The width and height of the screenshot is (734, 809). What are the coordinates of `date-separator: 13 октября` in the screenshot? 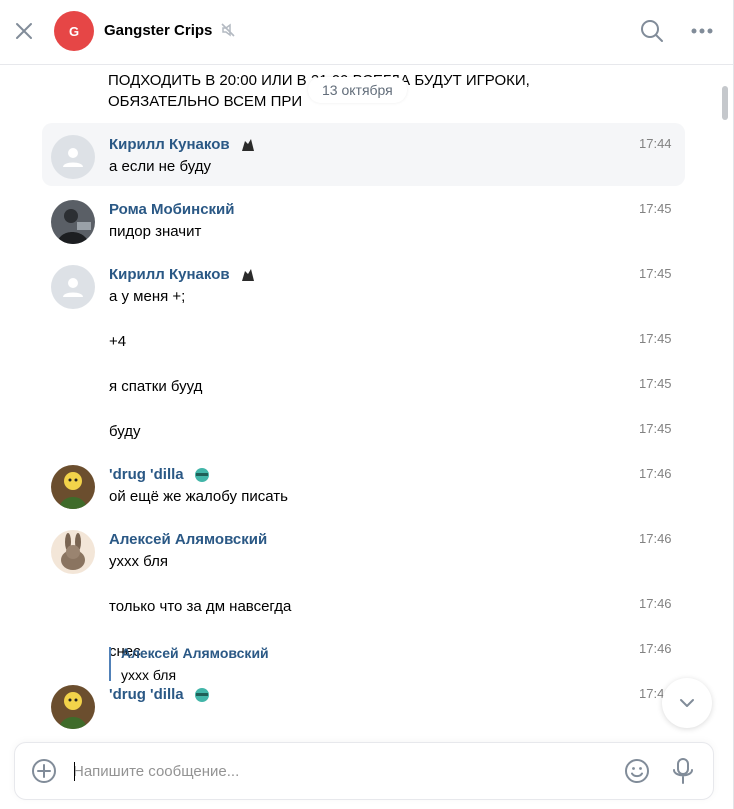 It's located at (357, 90).